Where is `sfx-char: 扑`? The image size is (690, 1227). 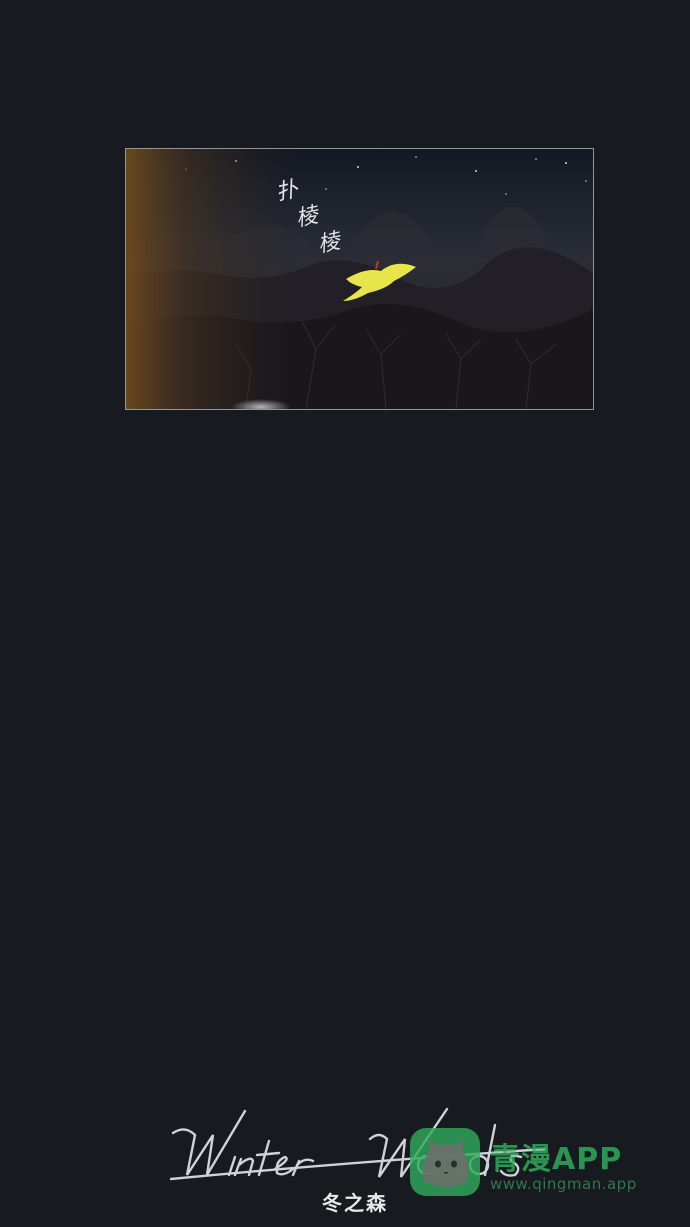
sfx-char: 扑 is located at coordinates (287, 191).